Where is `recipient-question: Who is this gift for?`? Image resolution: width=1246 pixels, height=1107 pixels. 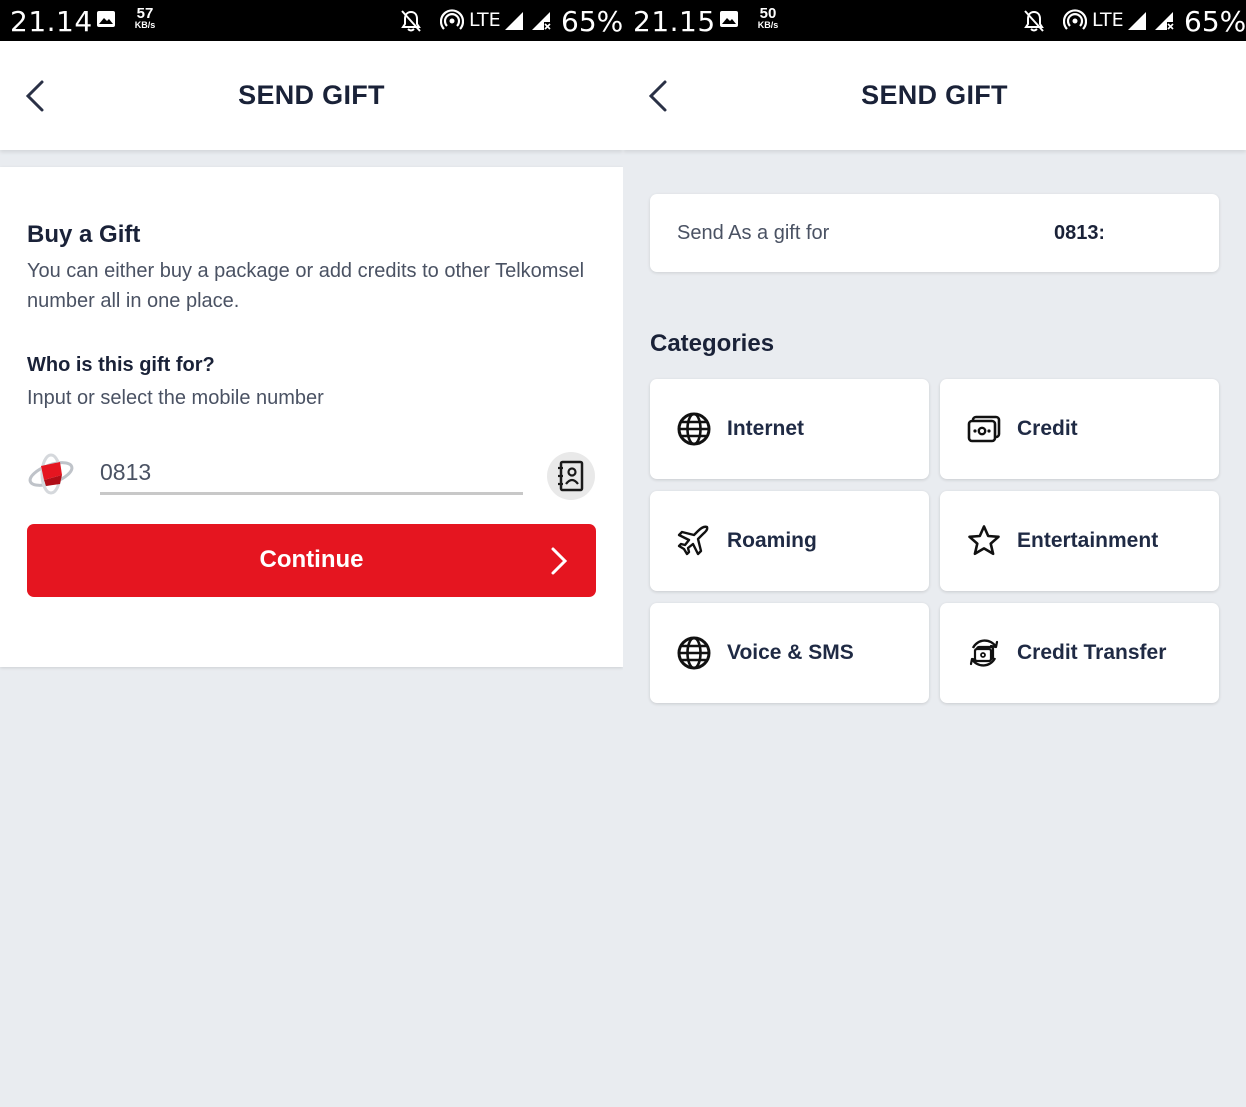
recipient-question: Who is this gift for? is located at coordinates (121, 365).